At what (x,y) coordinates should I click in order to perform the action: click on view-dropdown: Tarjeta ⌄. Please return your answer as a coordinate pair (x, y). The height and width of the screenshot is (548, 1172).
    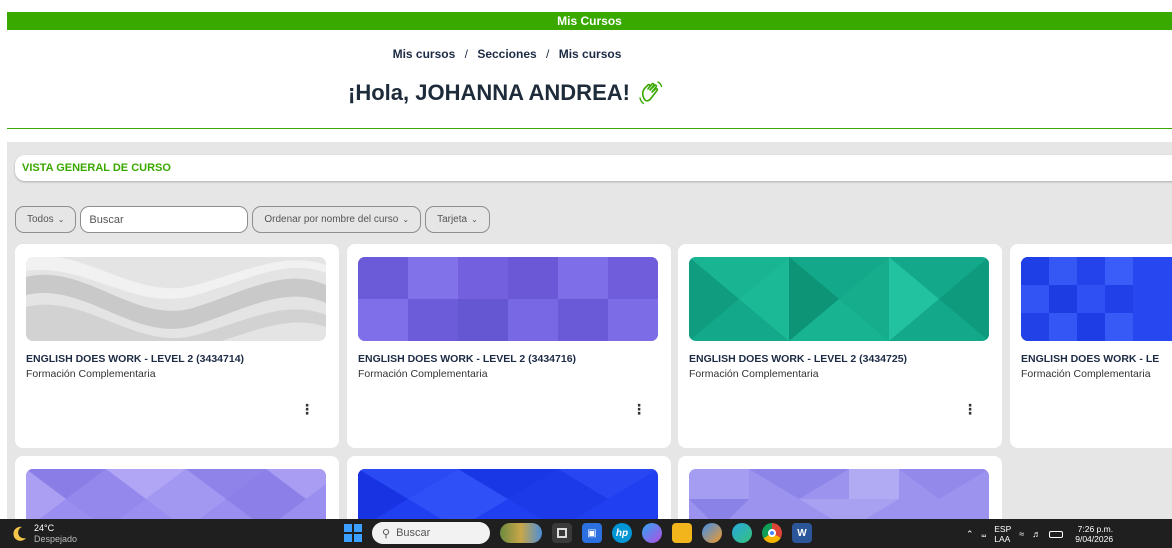
    Looking at the image, I should click on (457, 219).